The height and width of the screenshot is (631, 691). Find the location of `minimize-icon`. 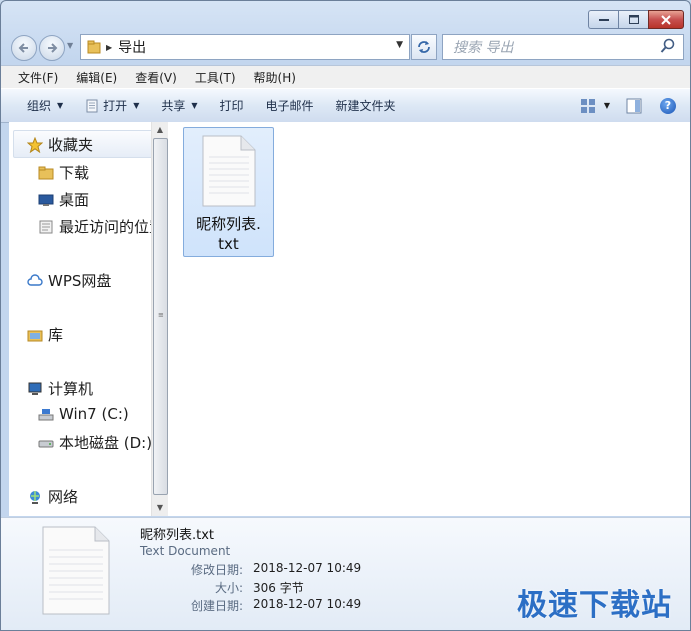

minimize-icon is located at coordinates (603, 19).